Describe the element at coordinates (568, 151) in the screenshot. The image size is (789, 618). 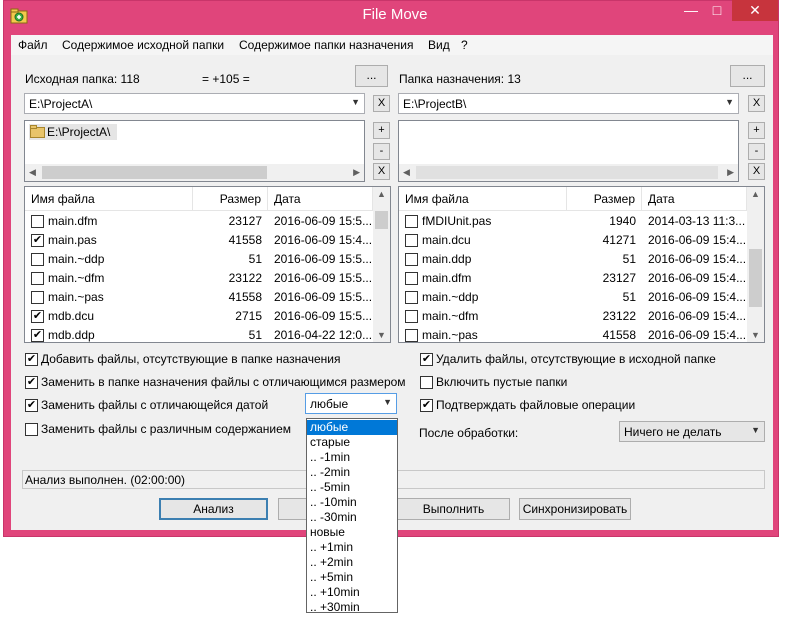
I see `dest-folder-tree: ◀ ▶` at that location.